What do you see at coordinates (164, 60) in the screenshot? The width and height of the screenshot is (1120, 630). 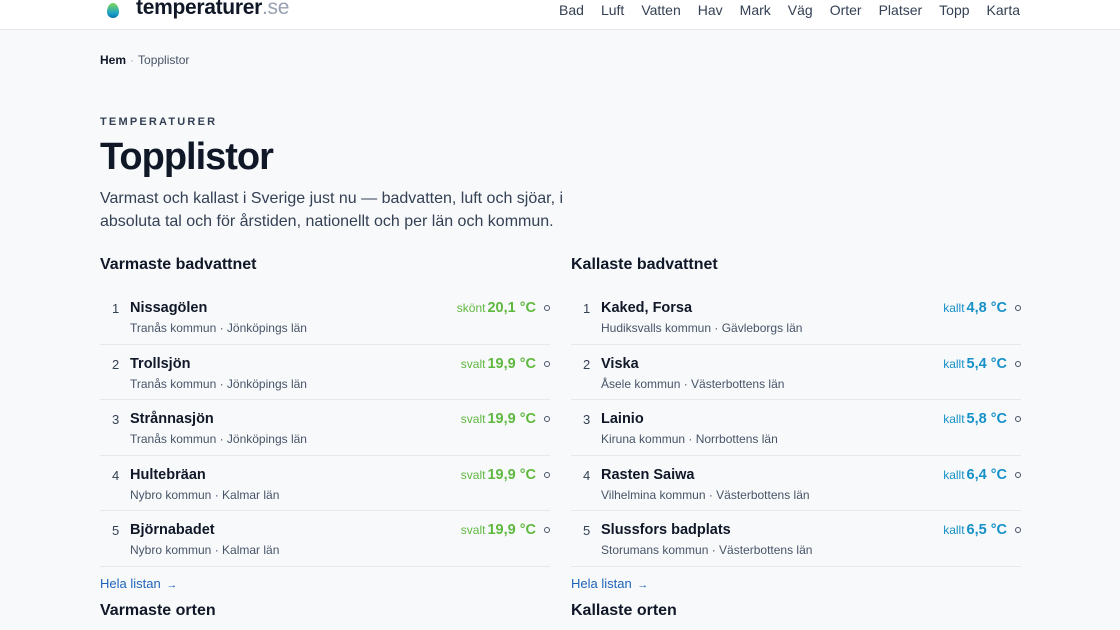 I see `breadcrumb-current: Topplistor` at bounding box center [164, 60].